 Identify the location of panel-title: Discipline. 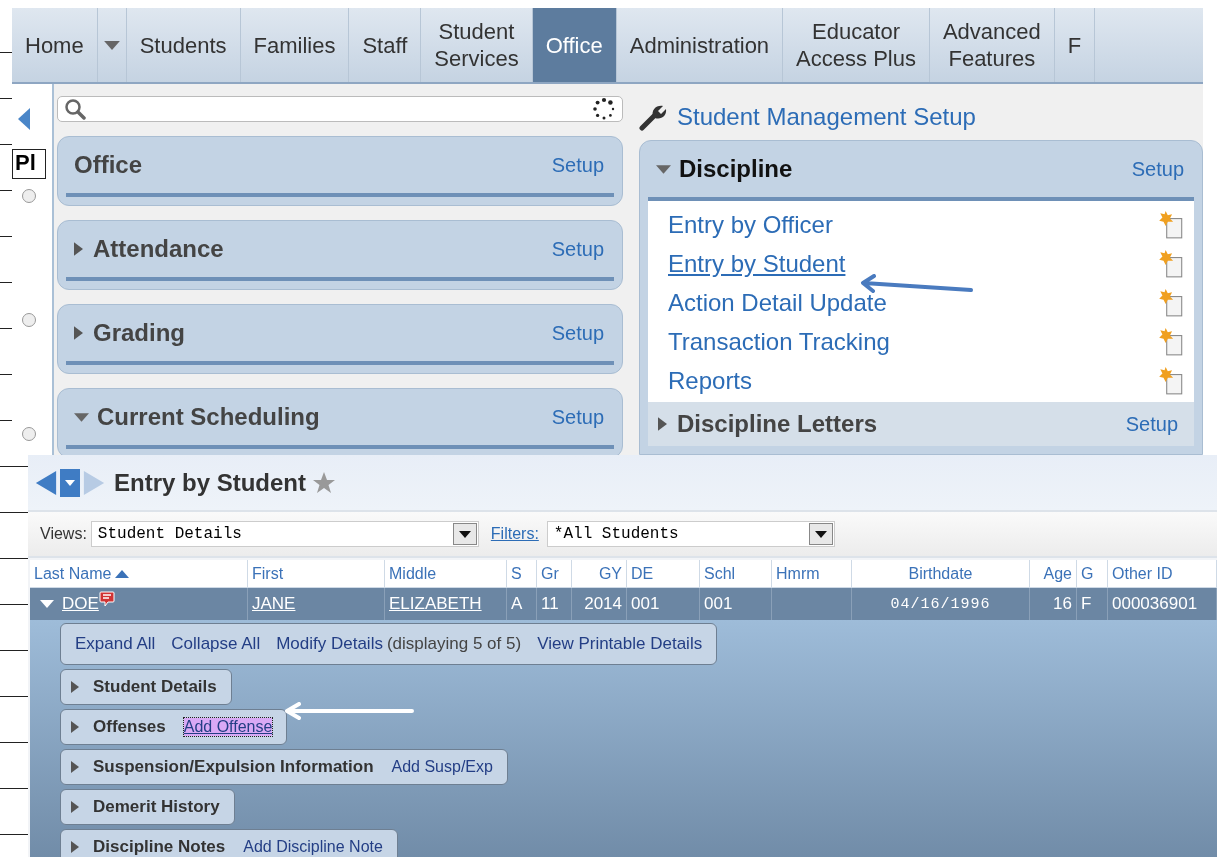
(736, 169).